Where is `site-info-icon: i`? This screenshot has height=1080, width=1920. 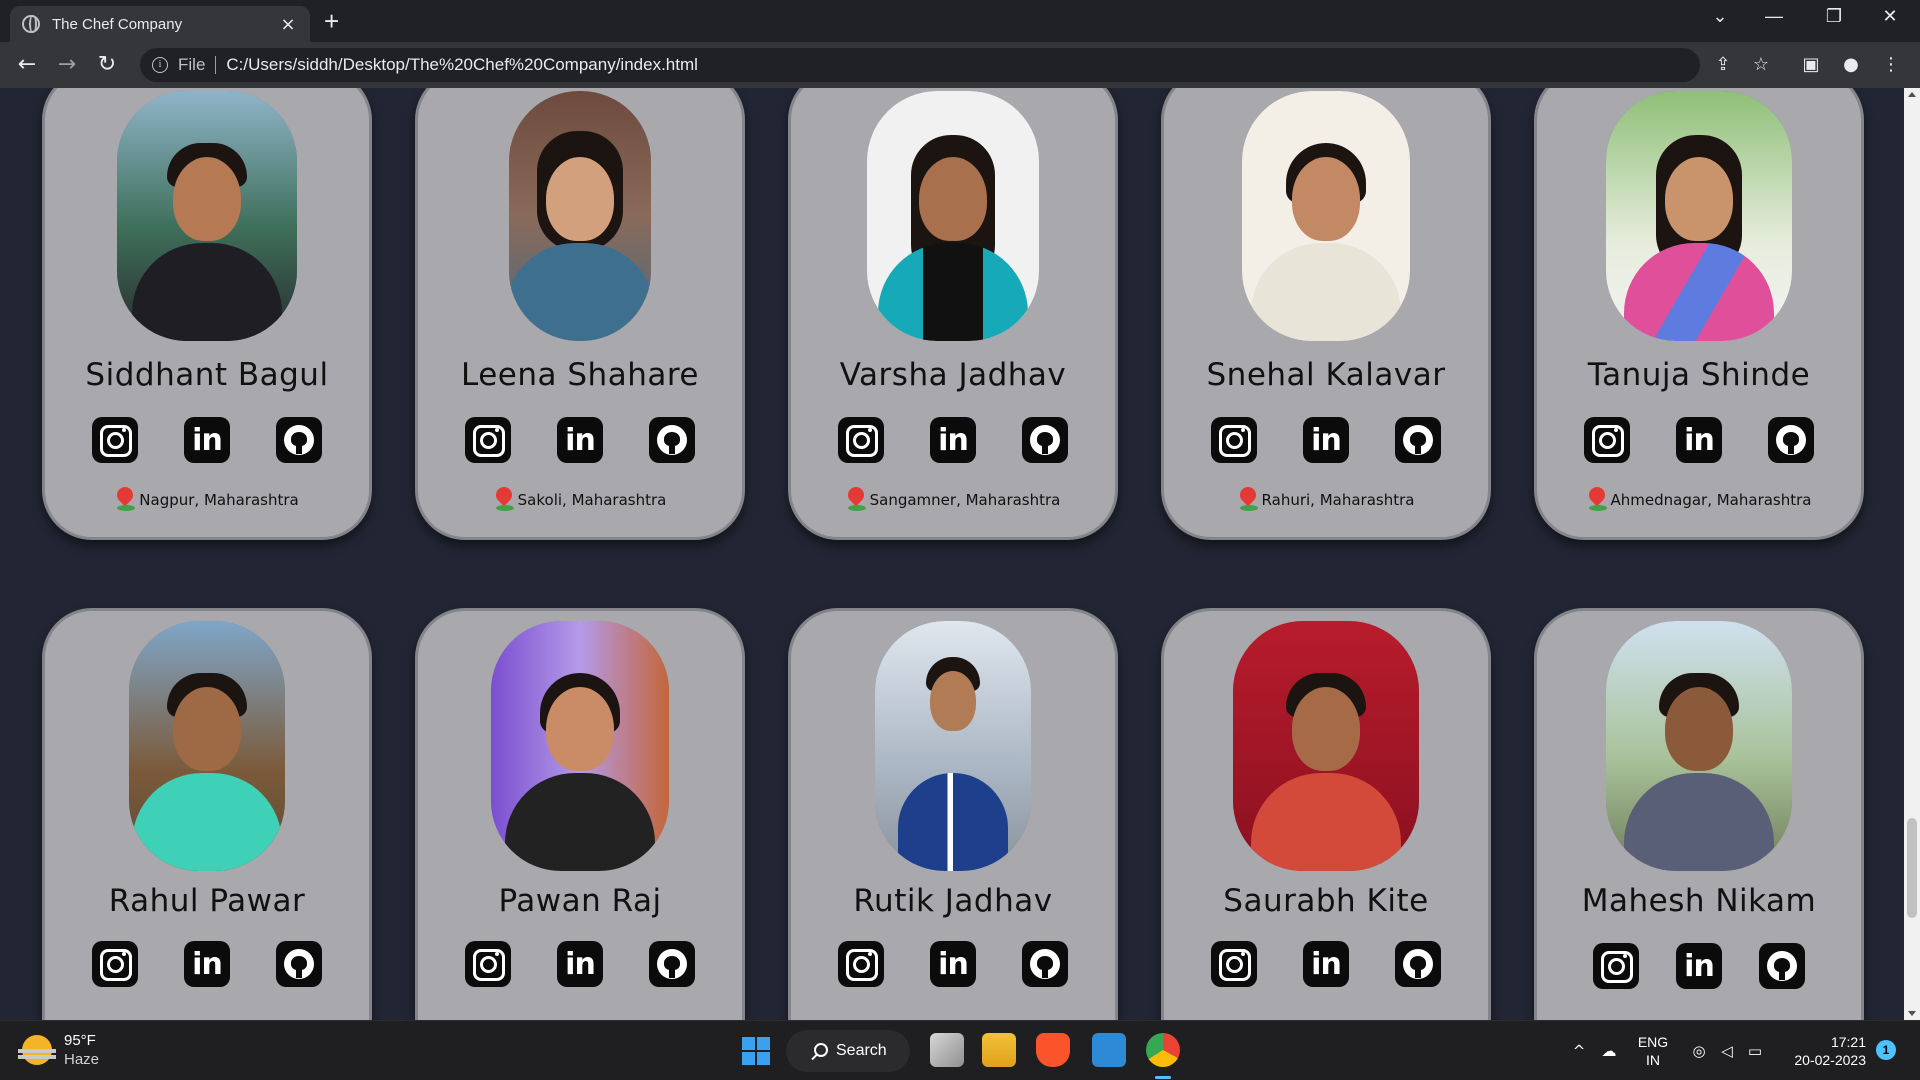
site-info-icon: i is located at coordinates (160, 65).